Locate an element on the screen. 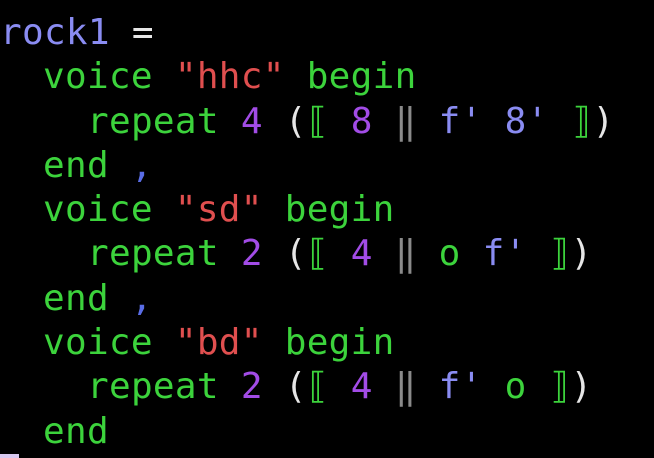 This screenshot has height=458, width=654. code-line: rock1 = is located at coordinates (327, 33).